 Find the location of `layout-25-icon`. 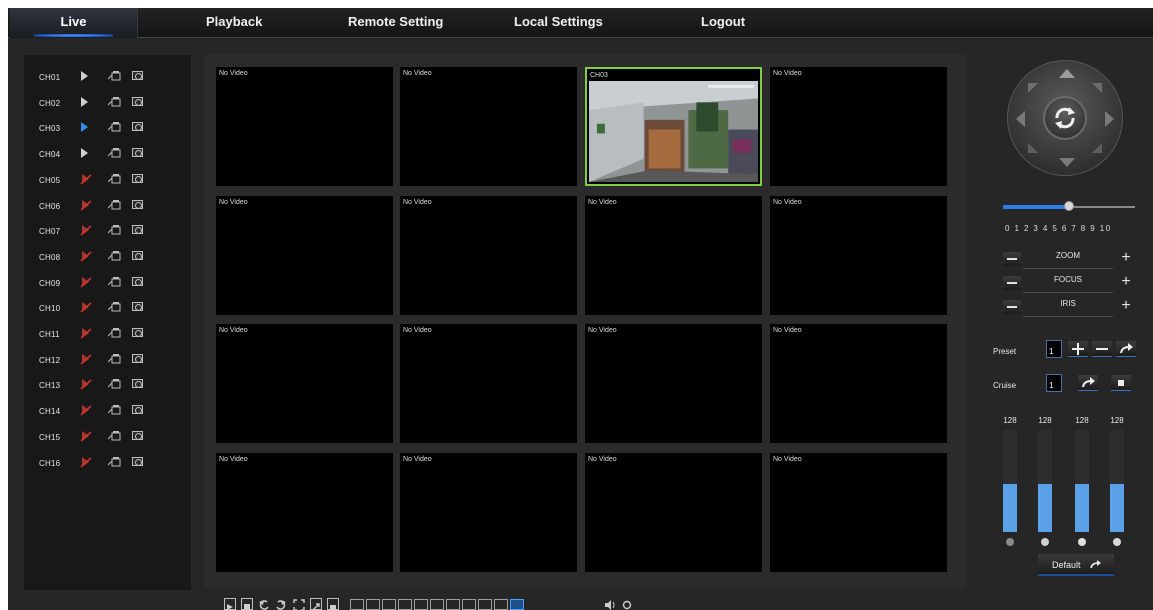

layout-25-icon is located at coordinates (501, 604).